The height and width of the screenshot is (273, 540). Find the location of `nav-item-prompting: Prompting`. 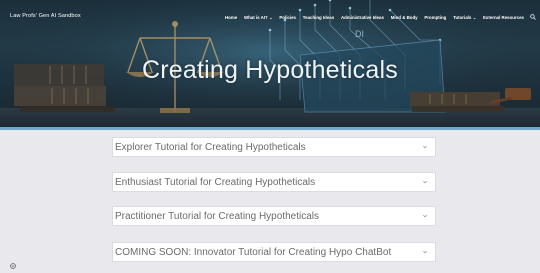

nav-item-prompting: Prompting is located at coordinates (435, 17).